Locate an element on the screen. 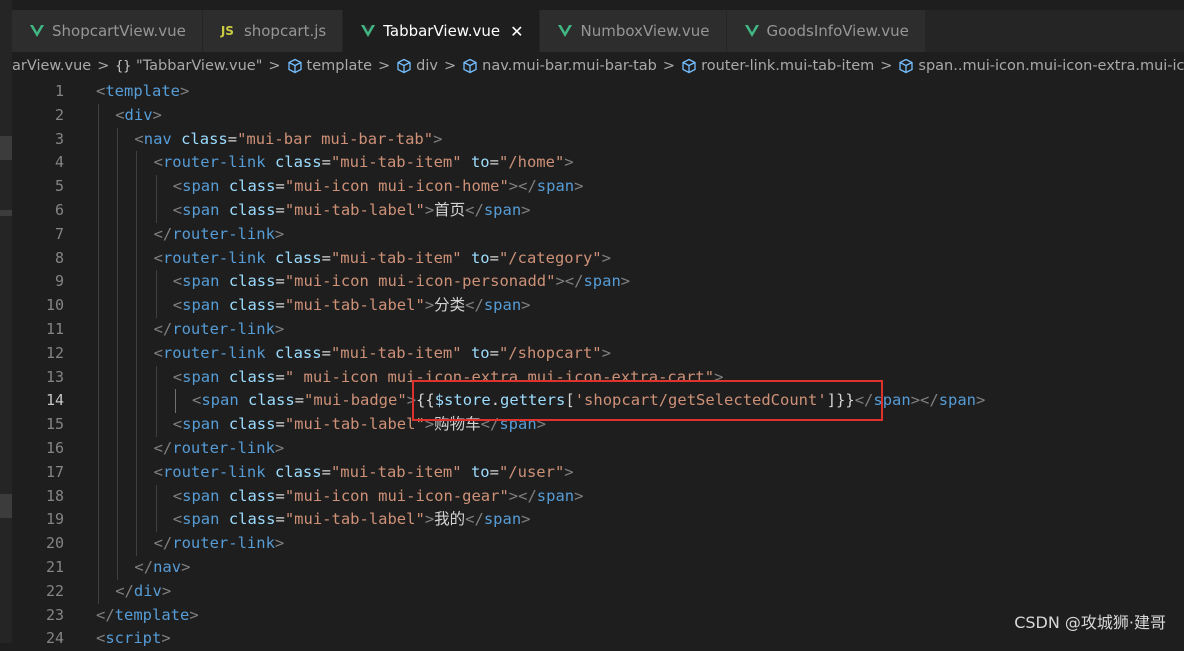  line-number: 3 is located at coordinates (59, 138).